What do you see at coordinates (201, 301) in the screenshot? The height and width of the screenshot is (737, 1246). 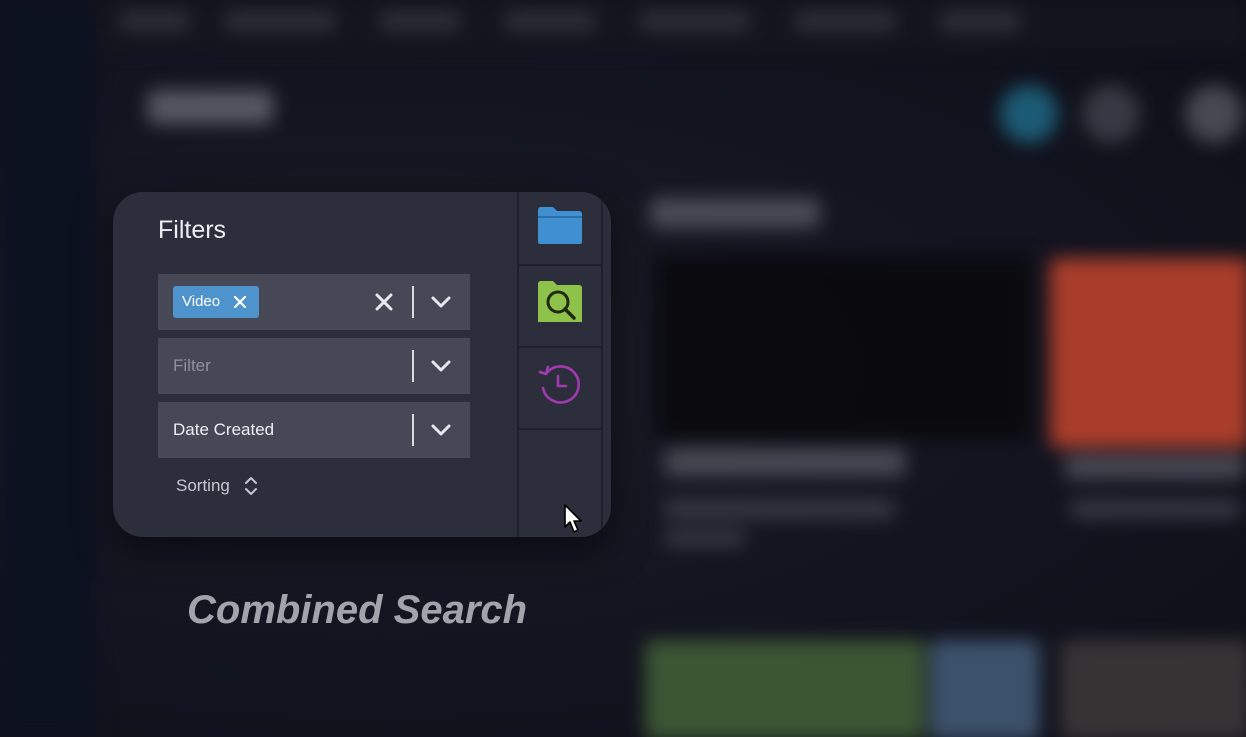 I see `tag-label: Video` at bounding box center [201, 301].